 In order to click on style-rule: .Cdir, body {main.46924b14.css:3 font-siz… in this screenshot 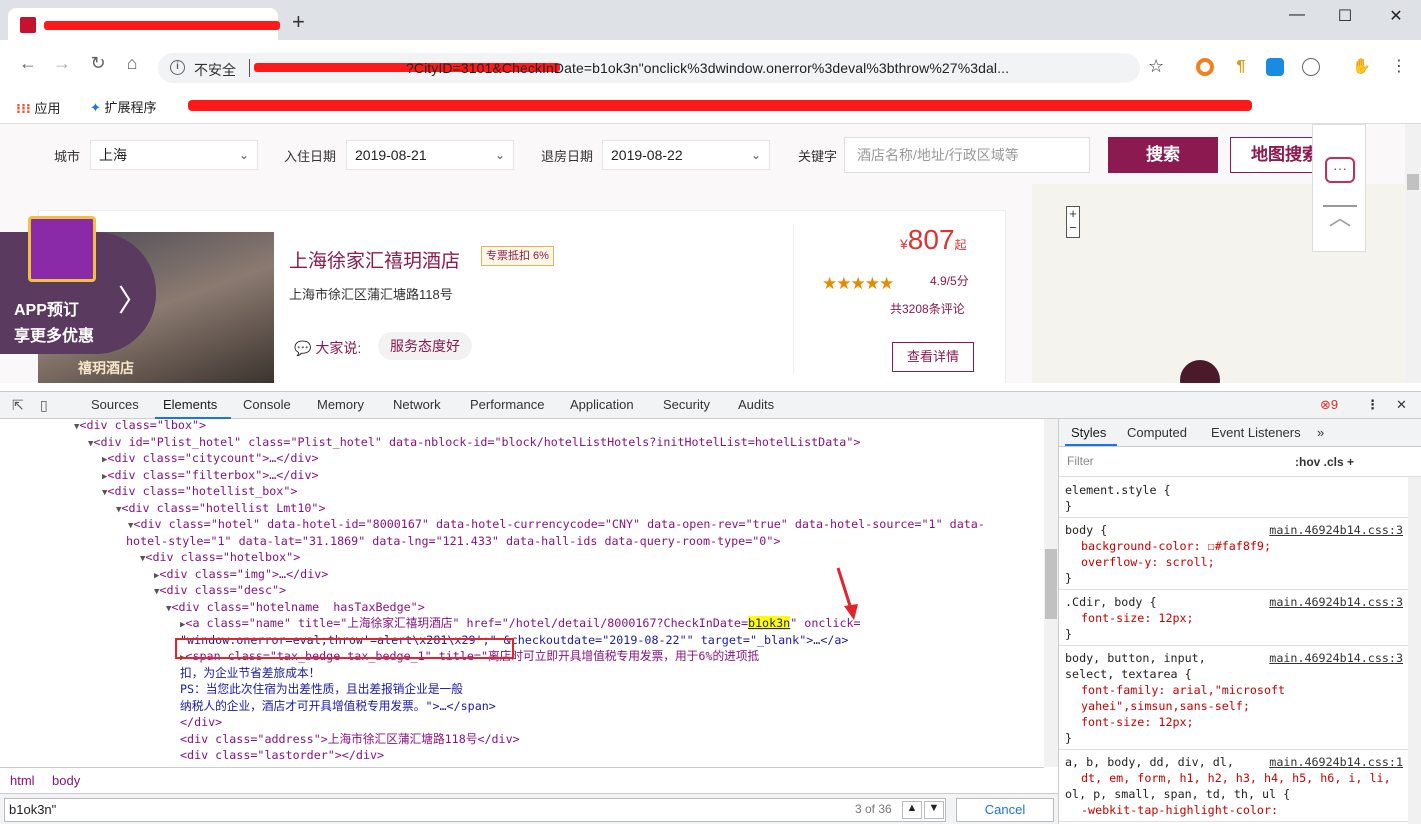, I will do `click(1234, 618)`.